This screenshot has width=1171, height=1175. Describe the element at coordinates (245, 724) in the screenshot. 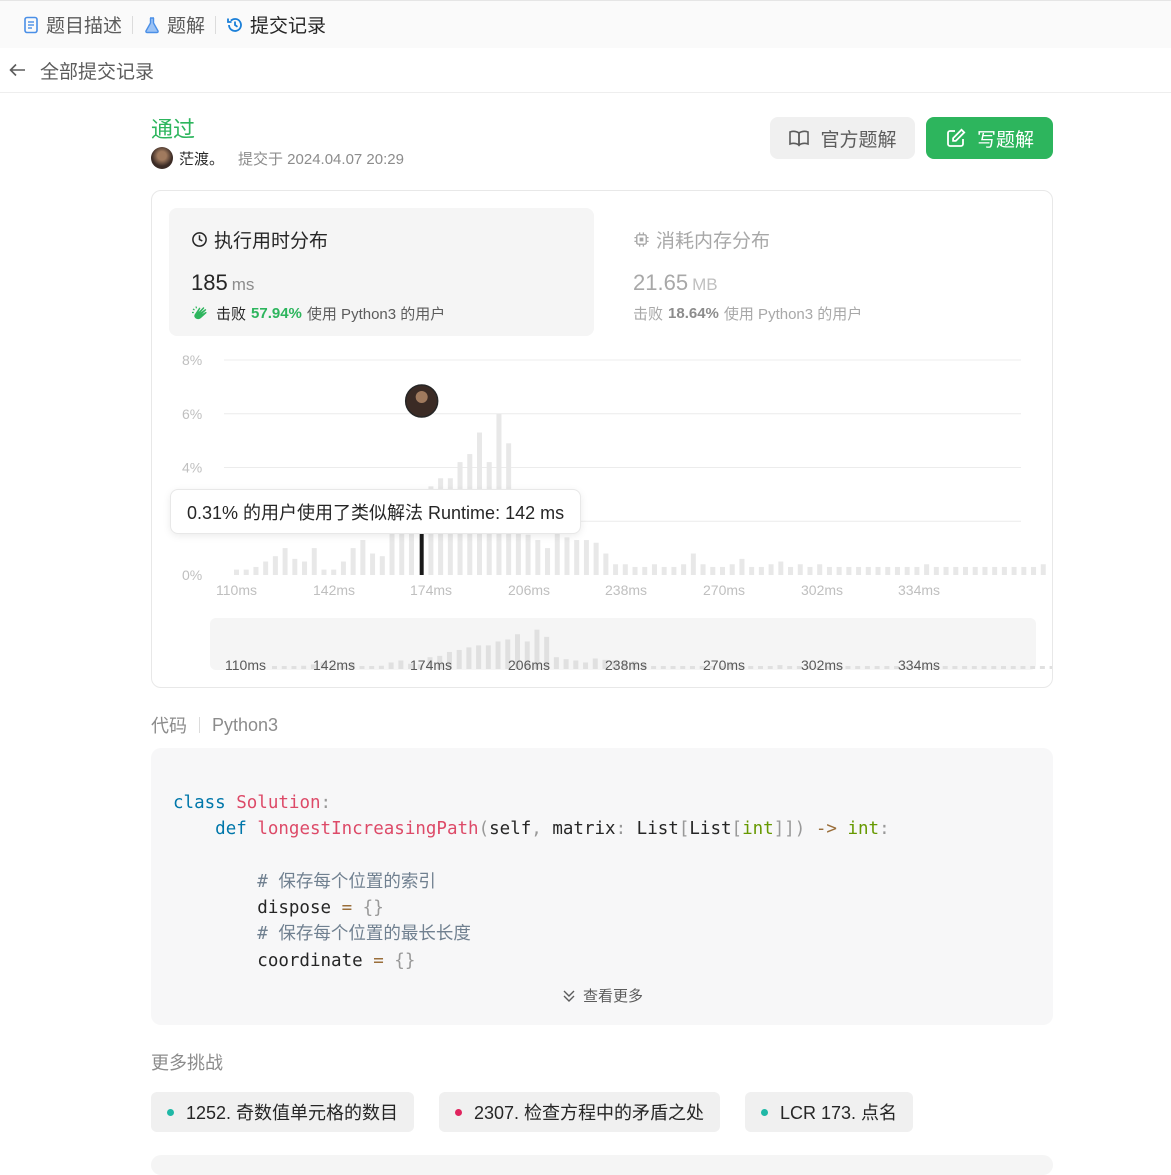

I see `code-language: Python3` at that location.